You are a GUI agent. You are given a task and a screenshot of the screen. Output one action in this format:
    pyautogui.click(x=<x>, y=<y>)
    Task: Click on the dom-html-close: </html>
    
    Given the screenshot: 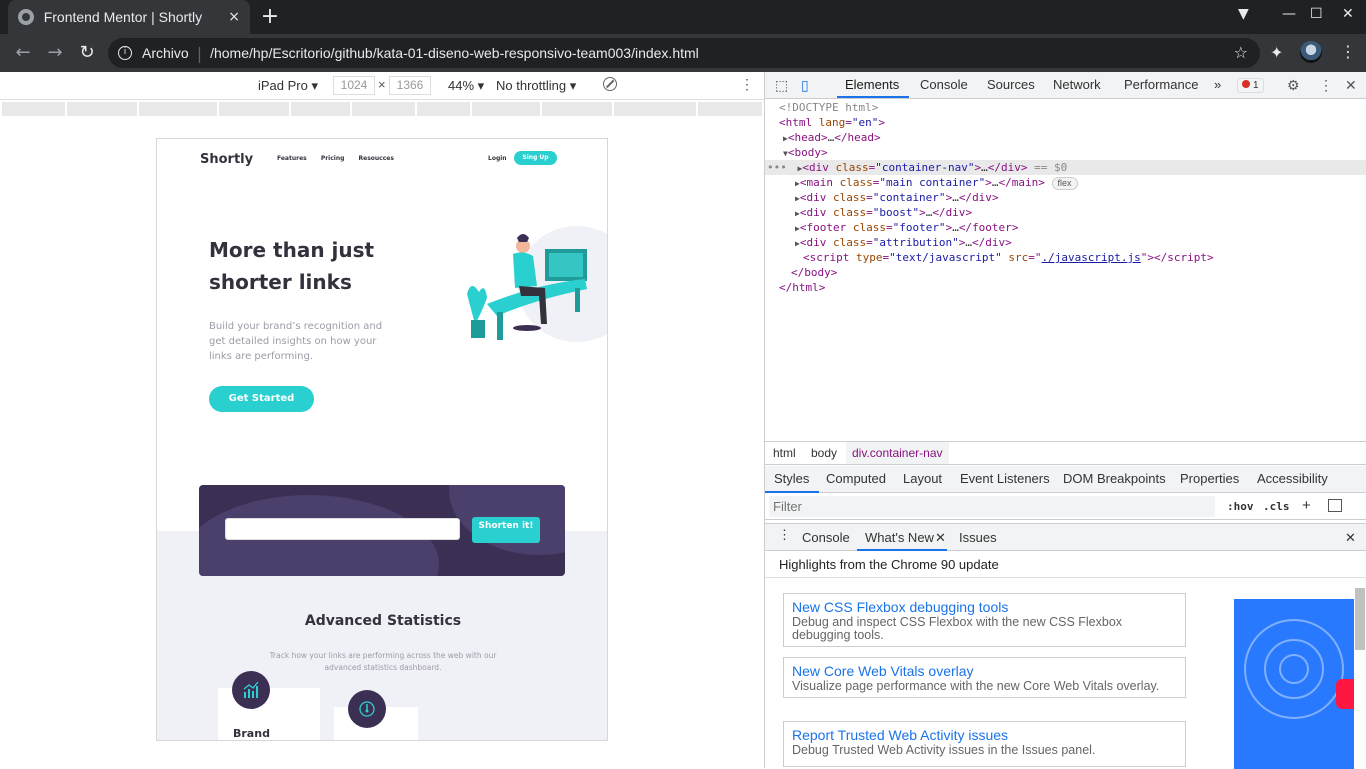 What is the action you would take?
    pyautogui.click(x=1072, y=287)
    